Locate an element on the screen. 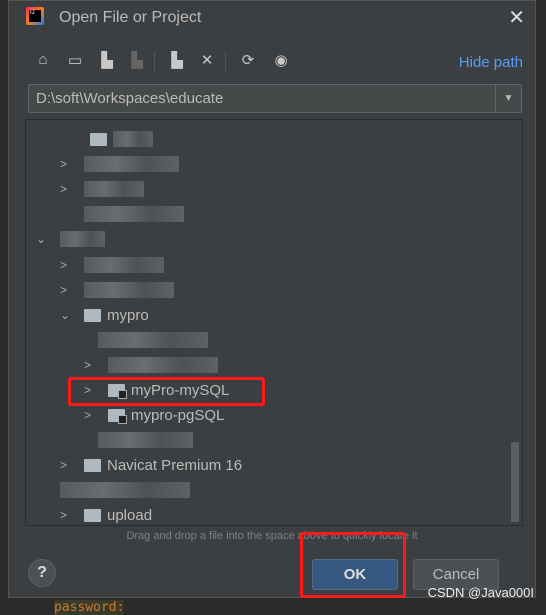  delete-icon: ✕ is located at coordinates (207, 60).